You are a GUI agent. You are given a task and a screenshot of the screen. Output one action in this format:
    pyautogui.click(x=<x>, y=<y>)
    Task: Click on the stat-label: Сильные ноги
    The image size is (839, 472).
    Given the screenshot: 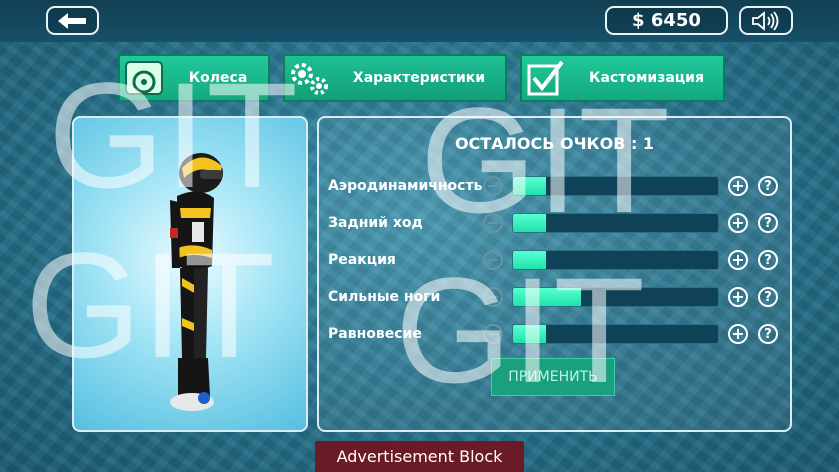 What is the action you would take?
    pyautogui.click(x=384, y=297)
    